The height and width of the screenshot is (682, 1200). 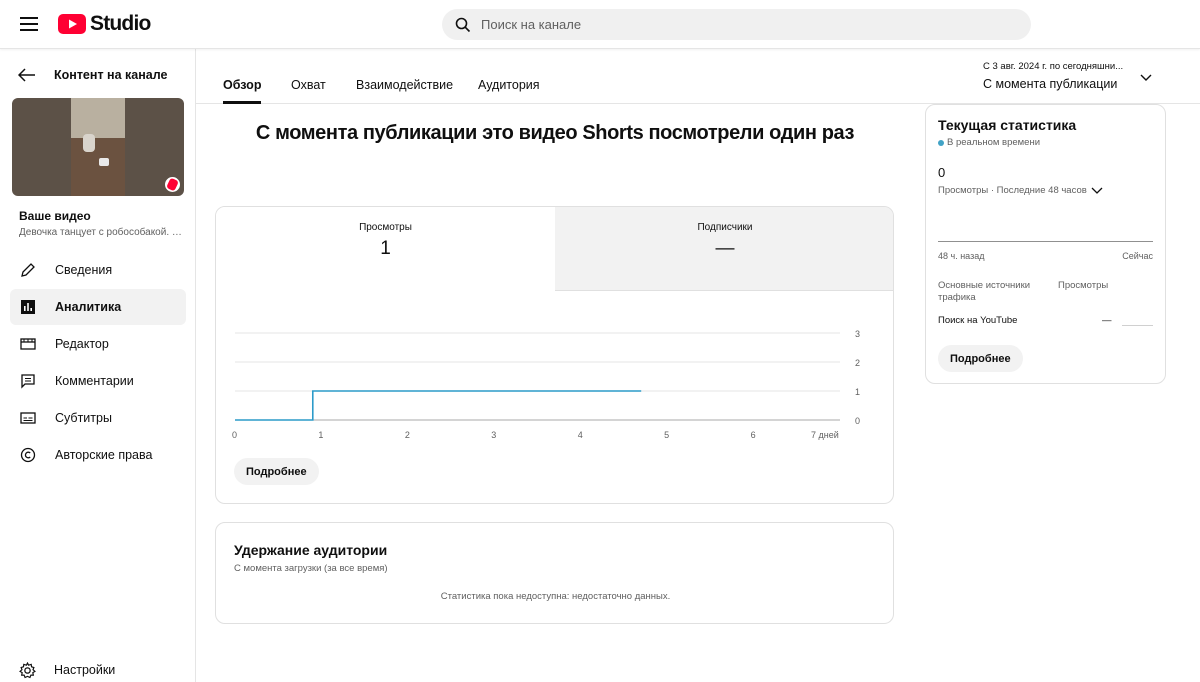 I want to click on copyright-icon, so click(x=28, y=455).